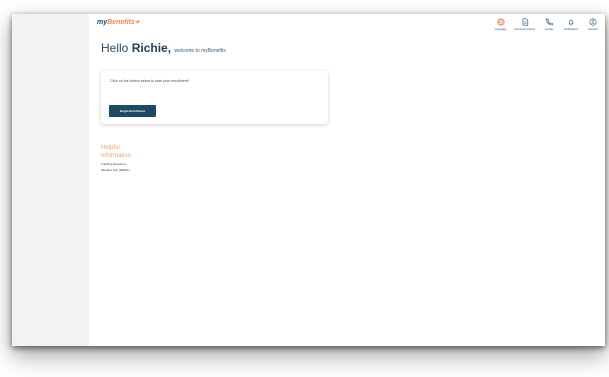  I want to click on left-sidebar, so click(50, 180).